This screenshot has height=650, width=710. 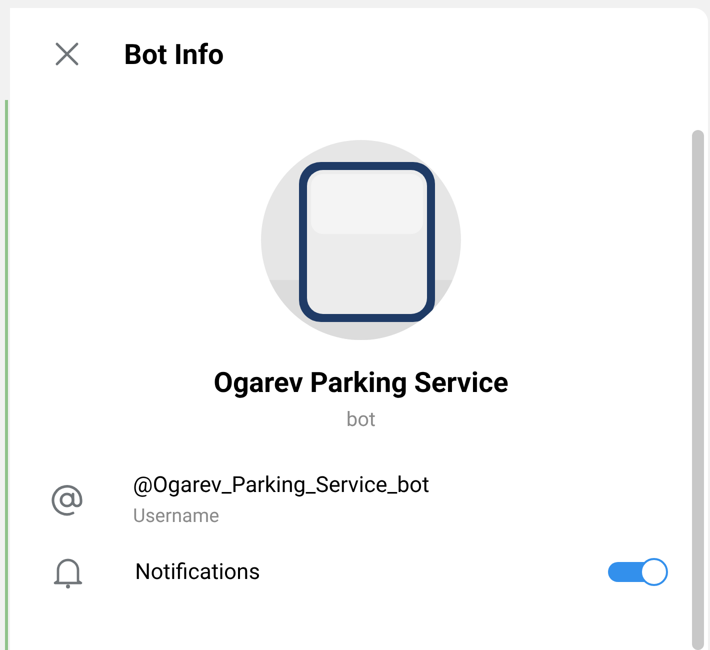 What do you see at coordinates (174, 54) in the screenshot?
I see `panel-title: Bot Info` at bounding box center [174, 54].